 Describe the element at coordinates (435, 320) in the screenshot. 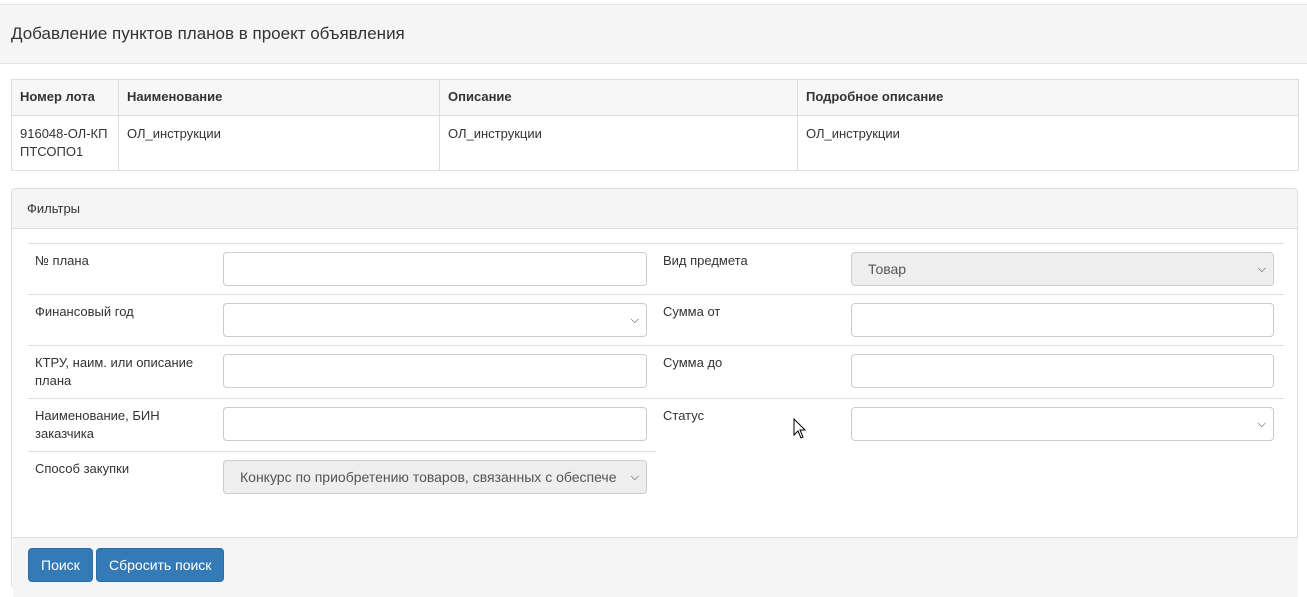

I see `fiscal-year-select: ⌵` at that location.